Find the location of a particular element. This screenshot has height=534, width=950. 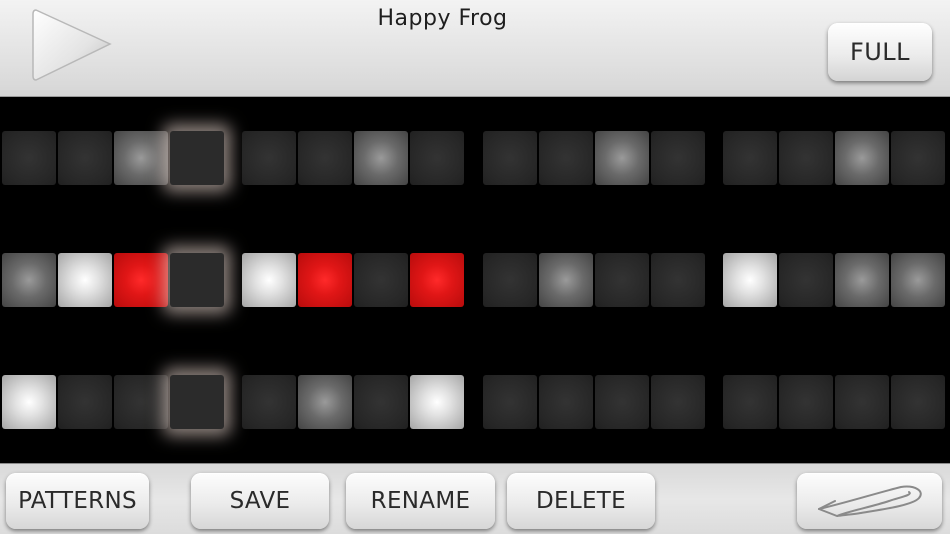

song-title: Happy Frog is located at coordinates (442, 18).